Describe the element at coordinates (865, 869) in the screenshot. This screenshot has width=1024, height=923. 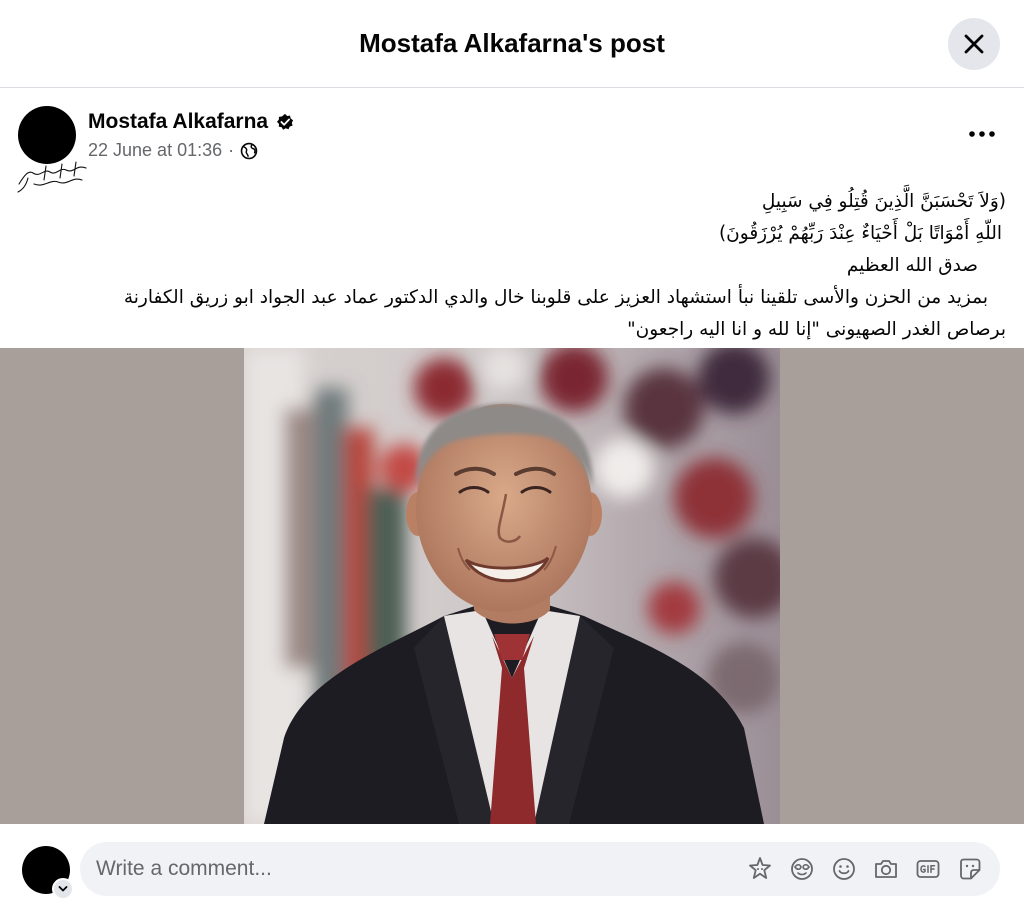
I see `comment-tools` at that location.